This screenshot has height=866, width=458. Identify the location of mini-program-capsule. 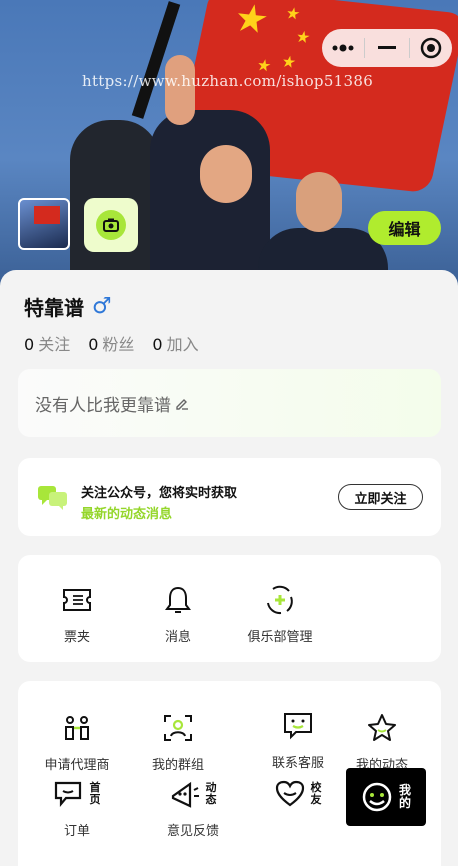
(387, 48).